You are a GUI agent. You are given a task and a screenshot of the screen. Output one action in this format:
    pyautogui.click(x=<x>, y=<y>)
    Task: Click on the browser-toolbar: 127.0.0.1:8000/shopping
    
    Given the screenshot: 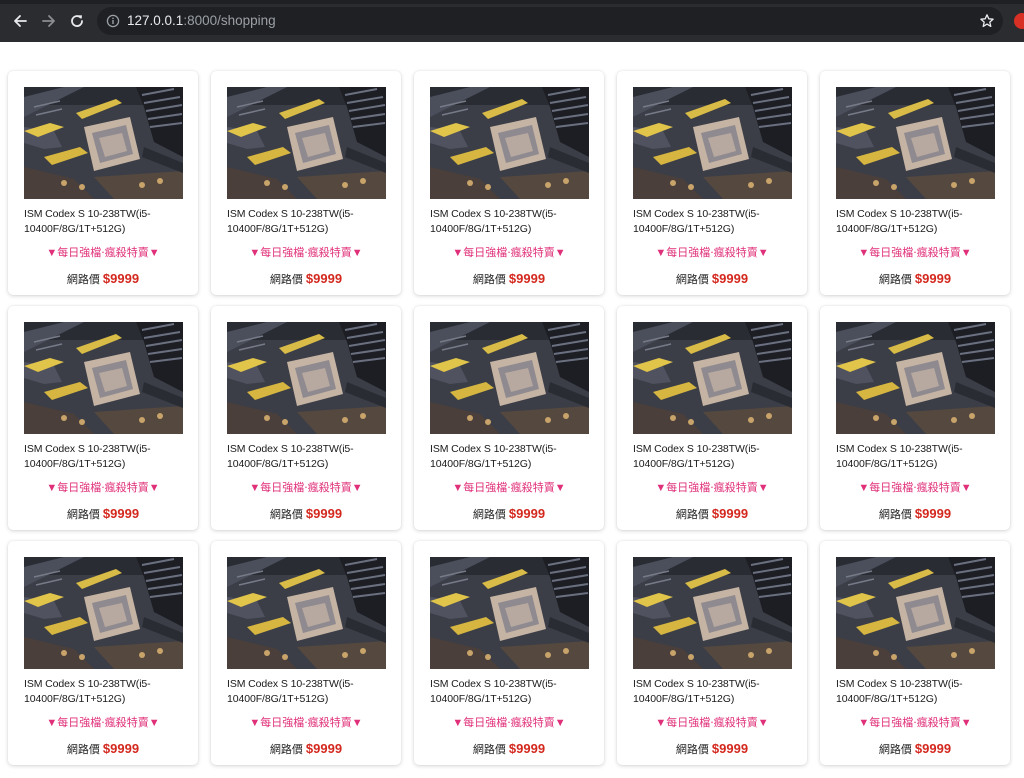 What is the action you would take?
    pyautogui.click(x=512, y=21)
    